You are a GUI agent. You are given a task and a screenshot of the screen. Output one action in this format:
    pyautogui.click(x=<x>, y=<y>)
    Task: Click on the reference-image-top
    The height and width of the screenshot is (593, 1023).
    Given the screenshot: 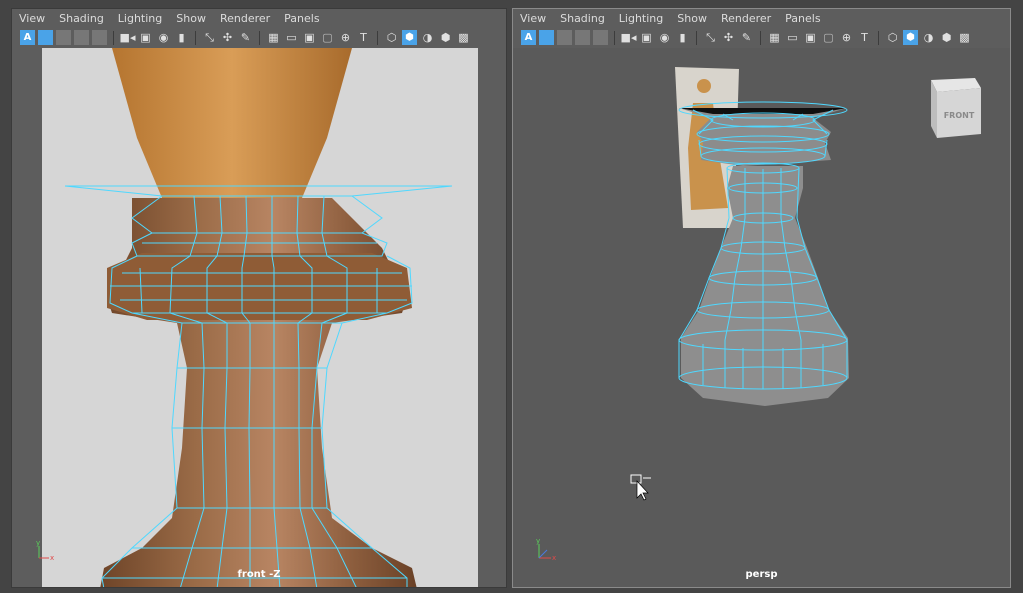 What is the action you would take?
    pyautogui.click(x=232, y=123)
    